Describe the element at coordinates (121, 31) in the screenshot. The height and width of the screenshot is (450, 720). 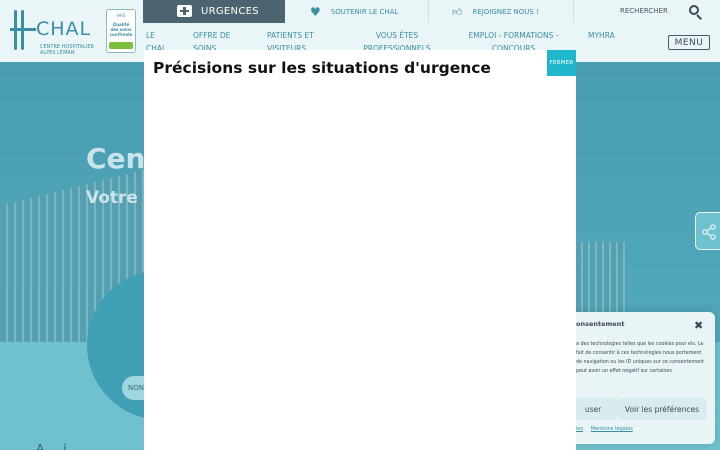
I see `has-quality-badge: HAS Qualité des soins confirmée` at that location.